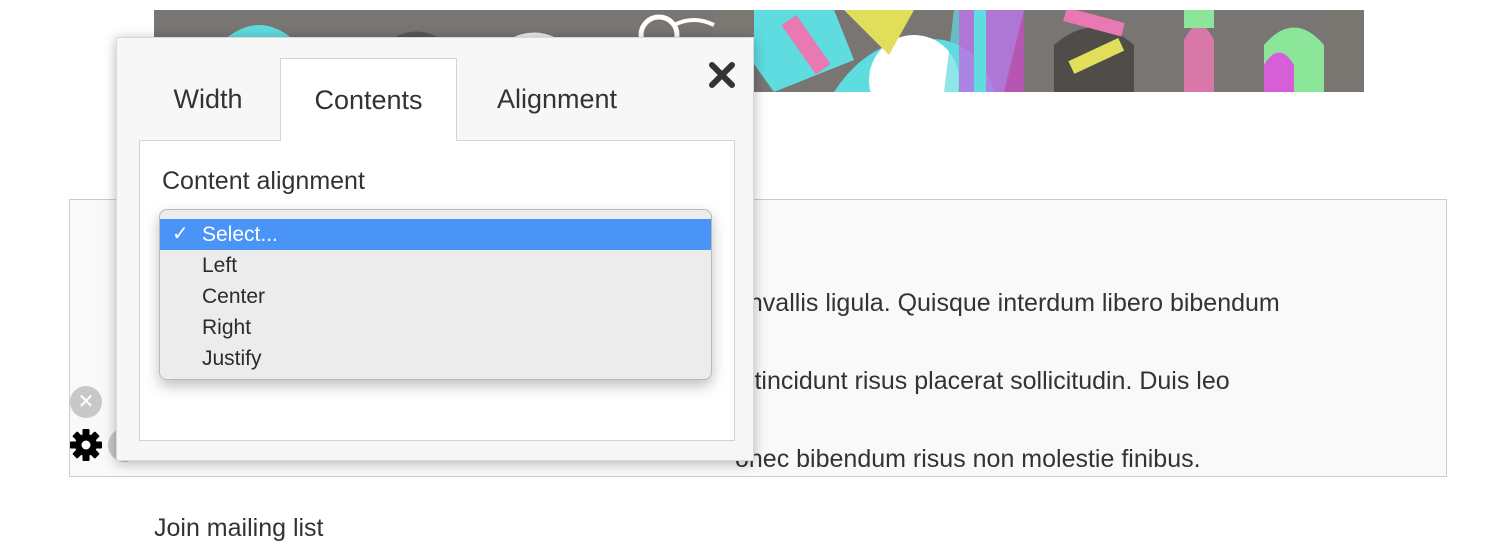  What do you see at coordinates (435, 358) in the screenshot?
I see `option-justify: Justify` at bounding box center [435, 358].